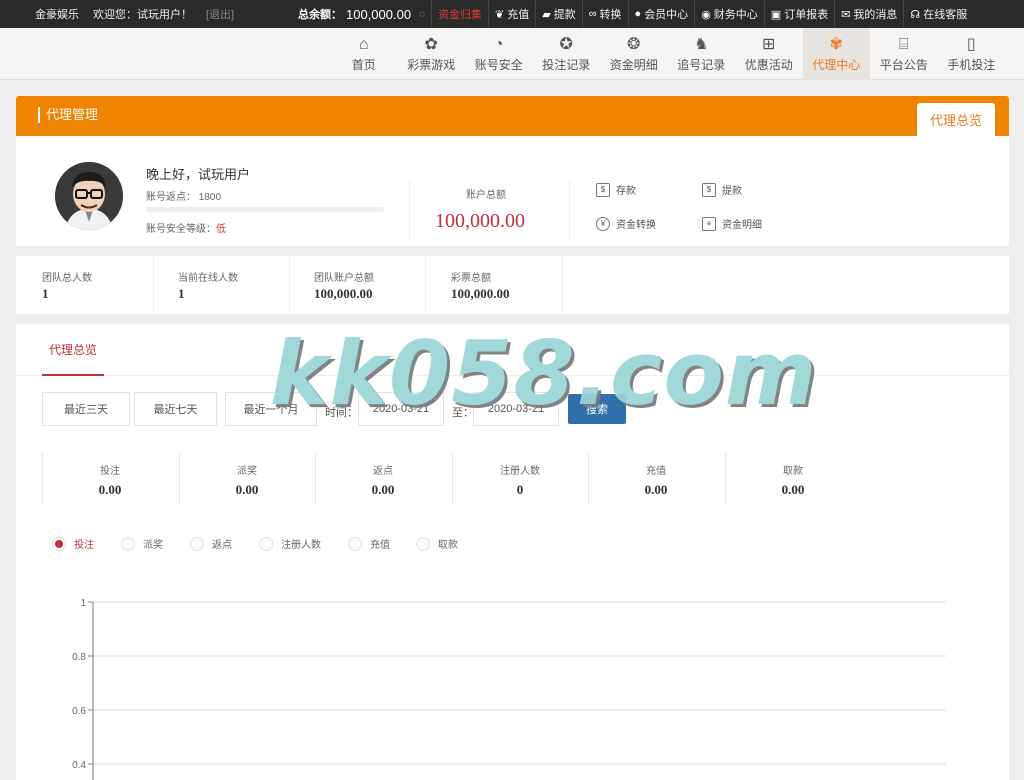 The image size is (1024, 780). What do you see at coordinates (247, 478) in the screenshot?
I see `summary-payout: 派奖 0.00` at bounding box center [247, 478].